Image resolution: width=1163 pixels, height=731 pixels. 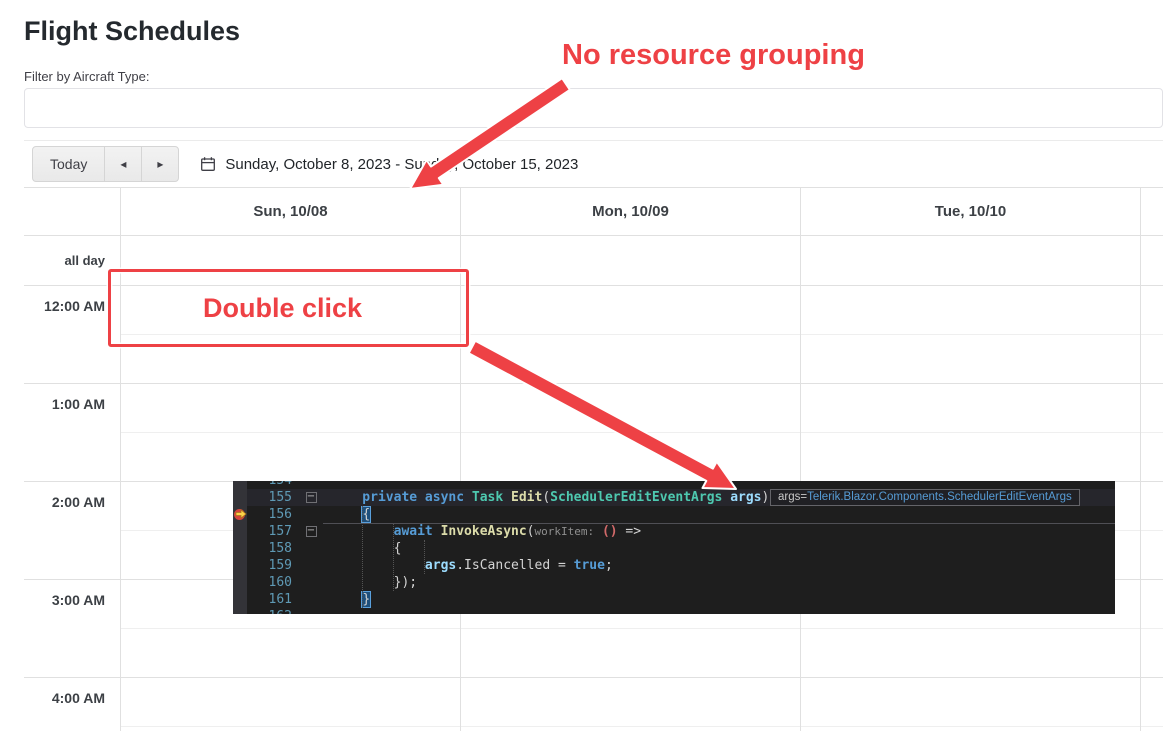 I want to click on day-header-mon: Mon, 10/09, so click(x=630, y=211).